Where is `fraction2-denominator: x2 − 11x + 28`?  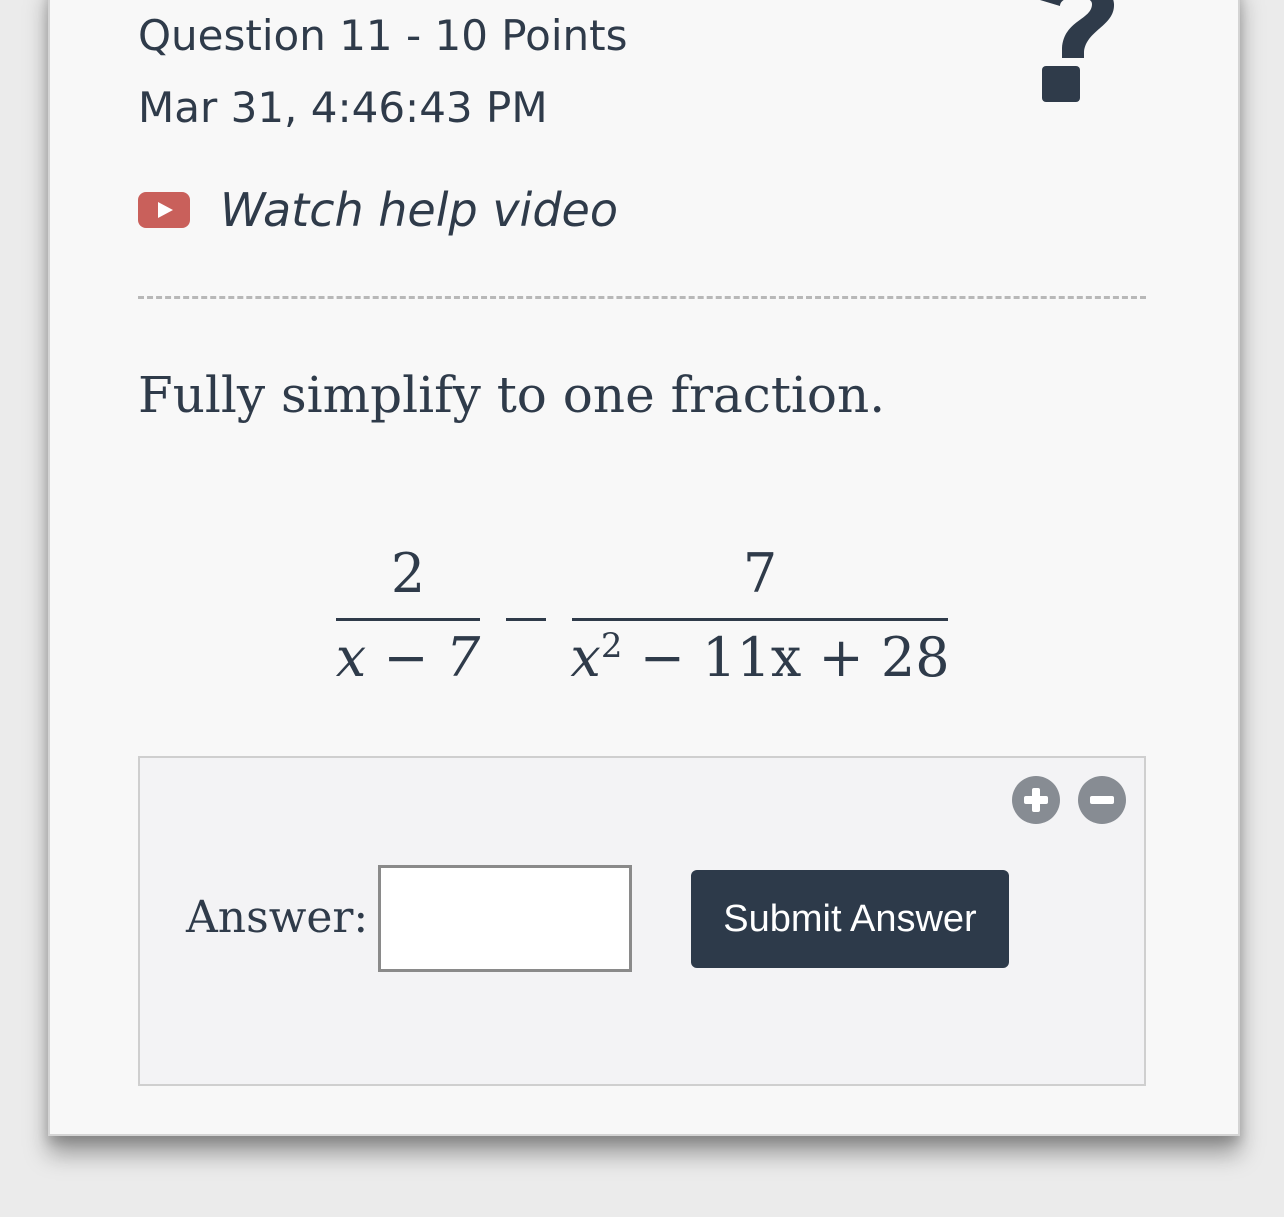
fraction2-denominator: x2 − 11x + 28 is located at coordinates (760, 657).